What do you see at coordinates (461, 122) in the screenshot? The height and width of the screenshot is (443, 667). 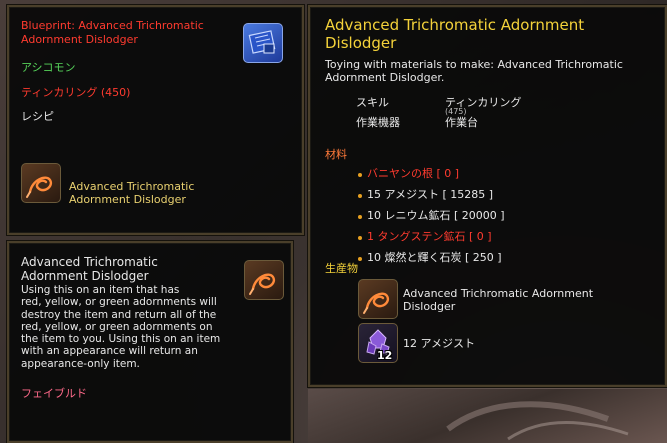 I see `device-value: 作業台` at bounding box center [461, 122].